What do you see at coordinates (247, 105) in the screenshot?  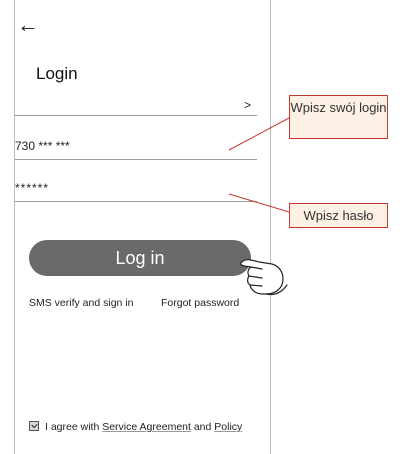 I see `chevron-right-icon: >` at bounding box center [247, 105].